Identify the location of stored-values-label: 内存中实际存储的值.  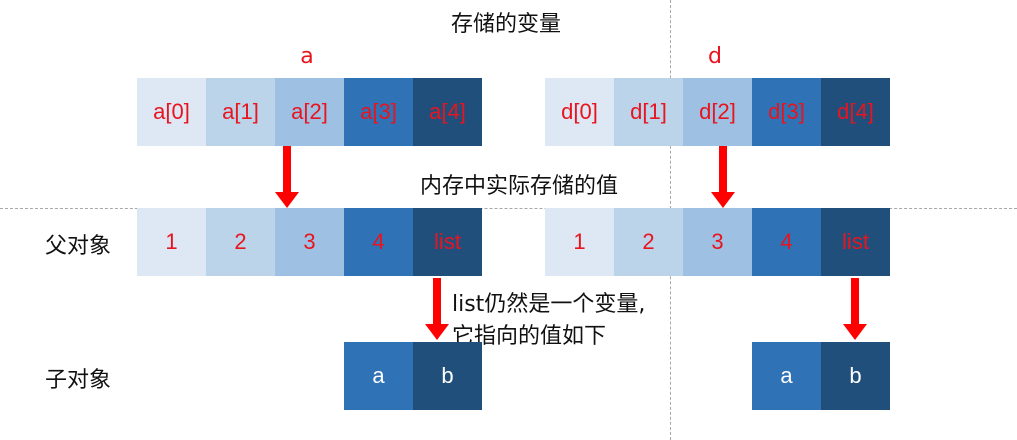
(519, 186).